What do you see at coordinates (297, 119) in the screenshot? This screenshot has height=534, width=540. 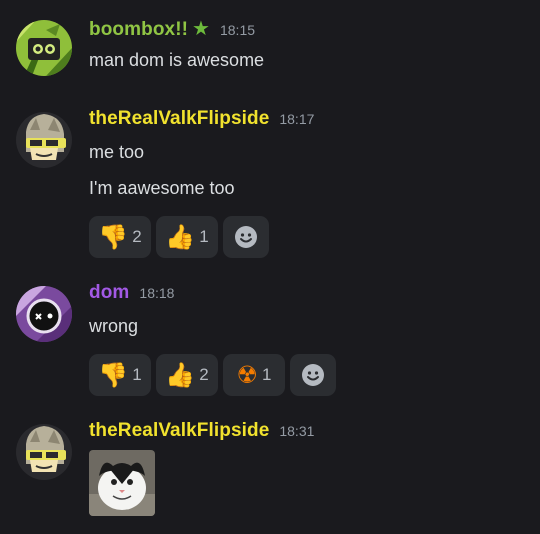 I see `timestamp: 18:17` at bounding box center [297, 119].